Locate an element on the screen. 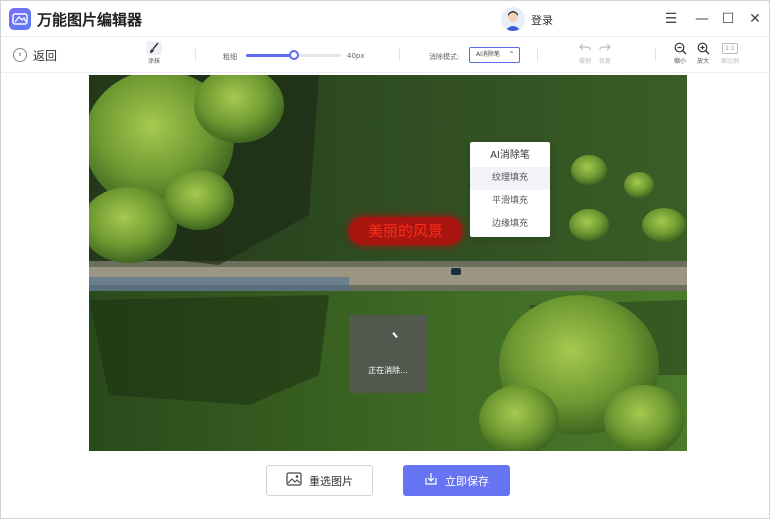 This screenshot has height=519, width=770. zoom-out-label: 缩小 is located at coordinates (679, 61).